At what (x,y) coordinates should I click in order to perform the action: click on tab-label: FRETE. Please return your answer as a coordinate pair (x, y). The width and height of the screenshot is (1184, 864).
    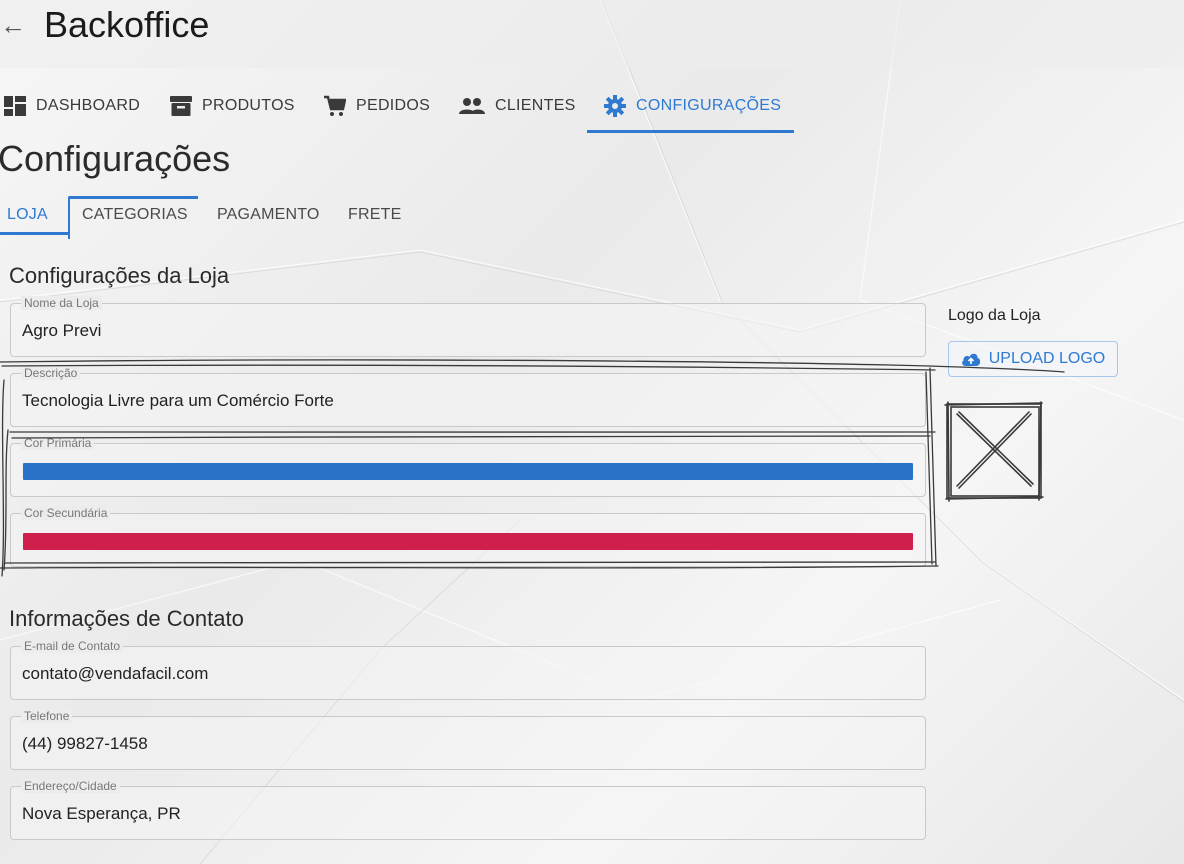
    Looking at the image, I should click on (375, 214).